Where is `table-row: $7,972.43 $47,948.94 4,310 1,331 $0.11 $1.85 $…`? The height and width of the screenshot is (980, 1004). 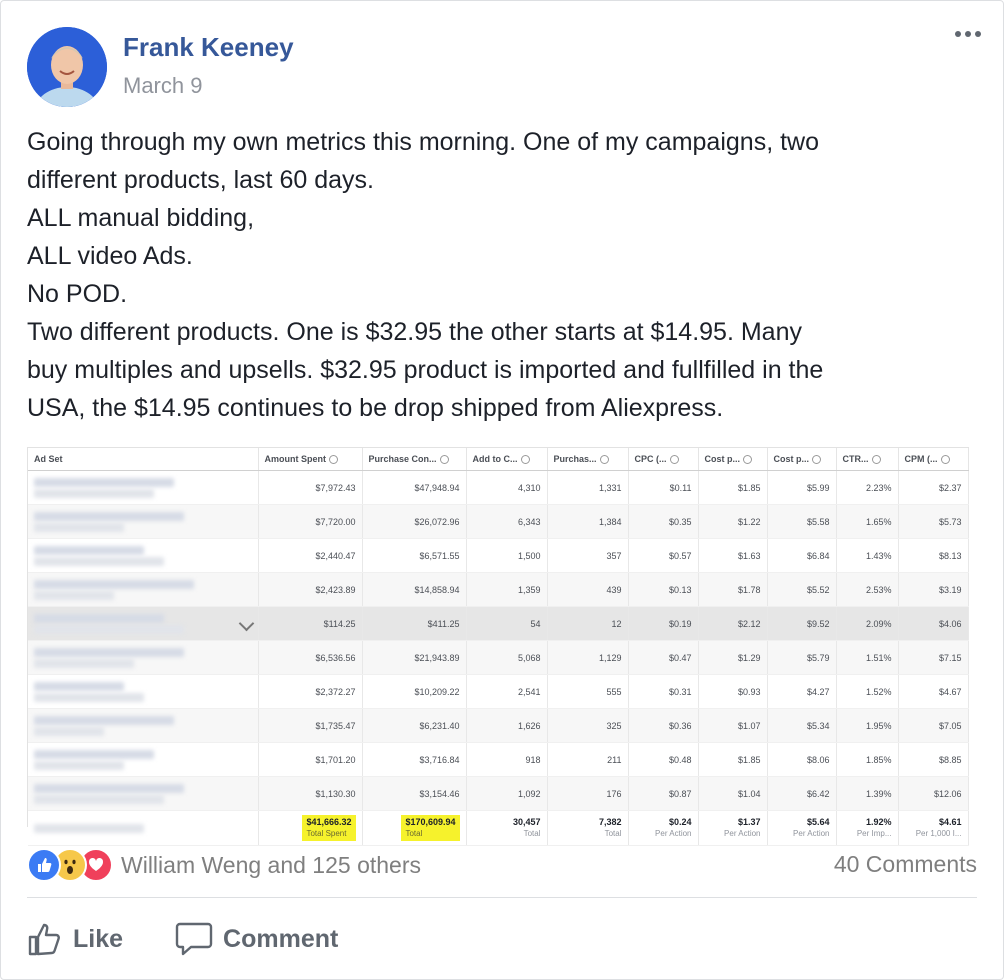 table-row: $7,972.43 $47,948.94 4,310 1,331 $0.11 $1.85 $… is located at coordinates (498, 487).